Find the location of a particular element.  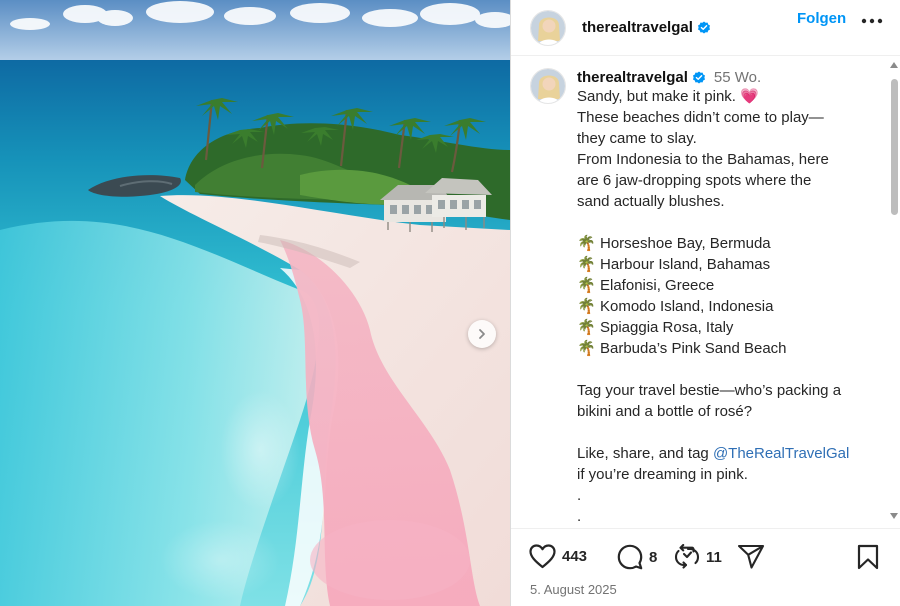

repost-count: 11 is located at coordinates (714, 557).